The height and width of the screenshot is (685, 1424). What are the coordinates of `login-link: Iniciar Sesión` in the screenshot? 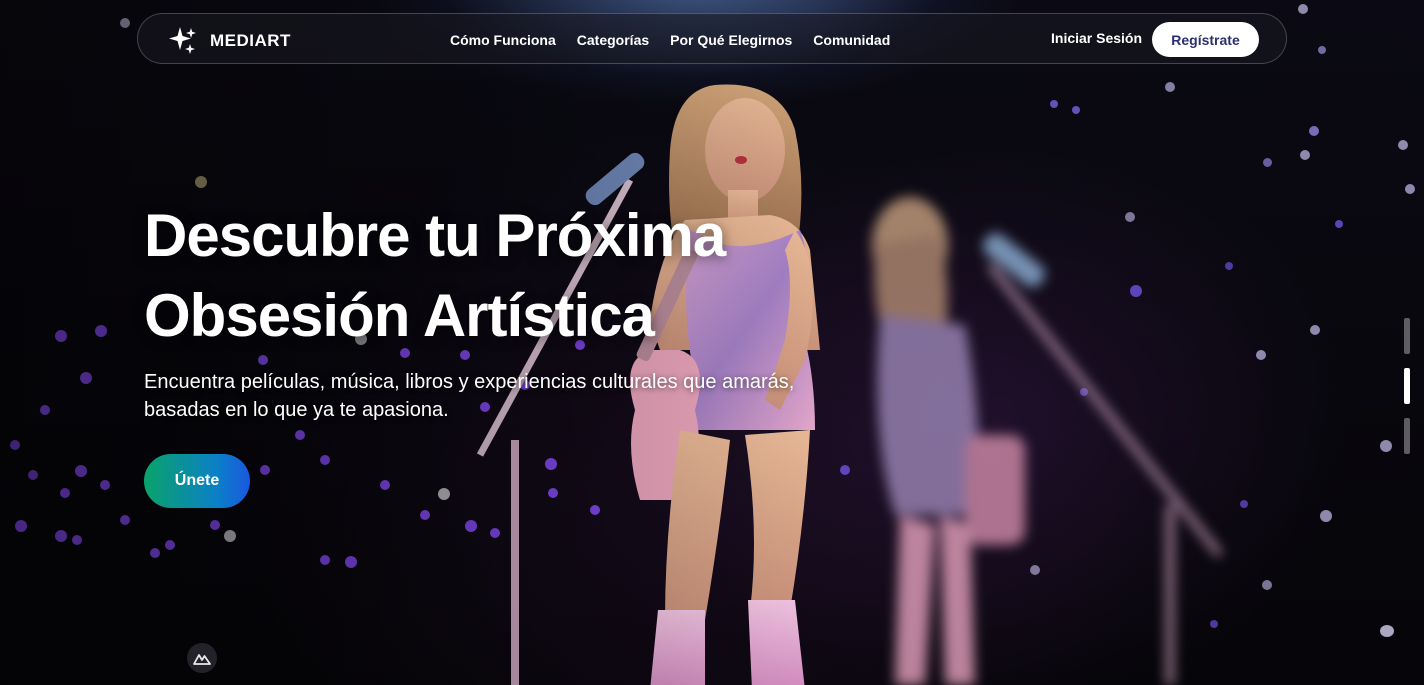 It's located at (1096, 38).